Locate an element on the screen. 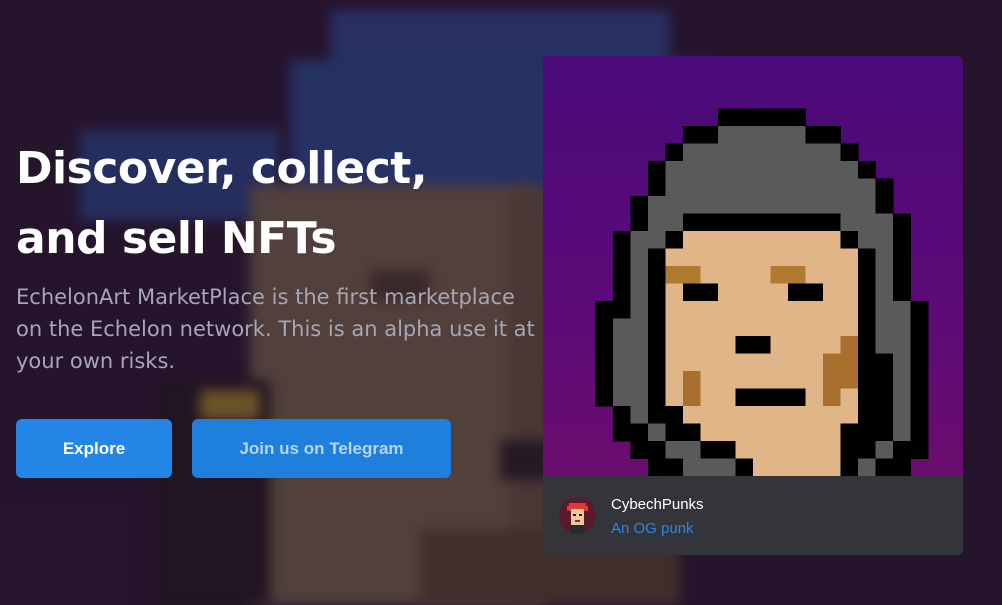 The height and width of the screenshot is (605, 1002). collection-name: CybechPunks is located at coordinates (657, 504).